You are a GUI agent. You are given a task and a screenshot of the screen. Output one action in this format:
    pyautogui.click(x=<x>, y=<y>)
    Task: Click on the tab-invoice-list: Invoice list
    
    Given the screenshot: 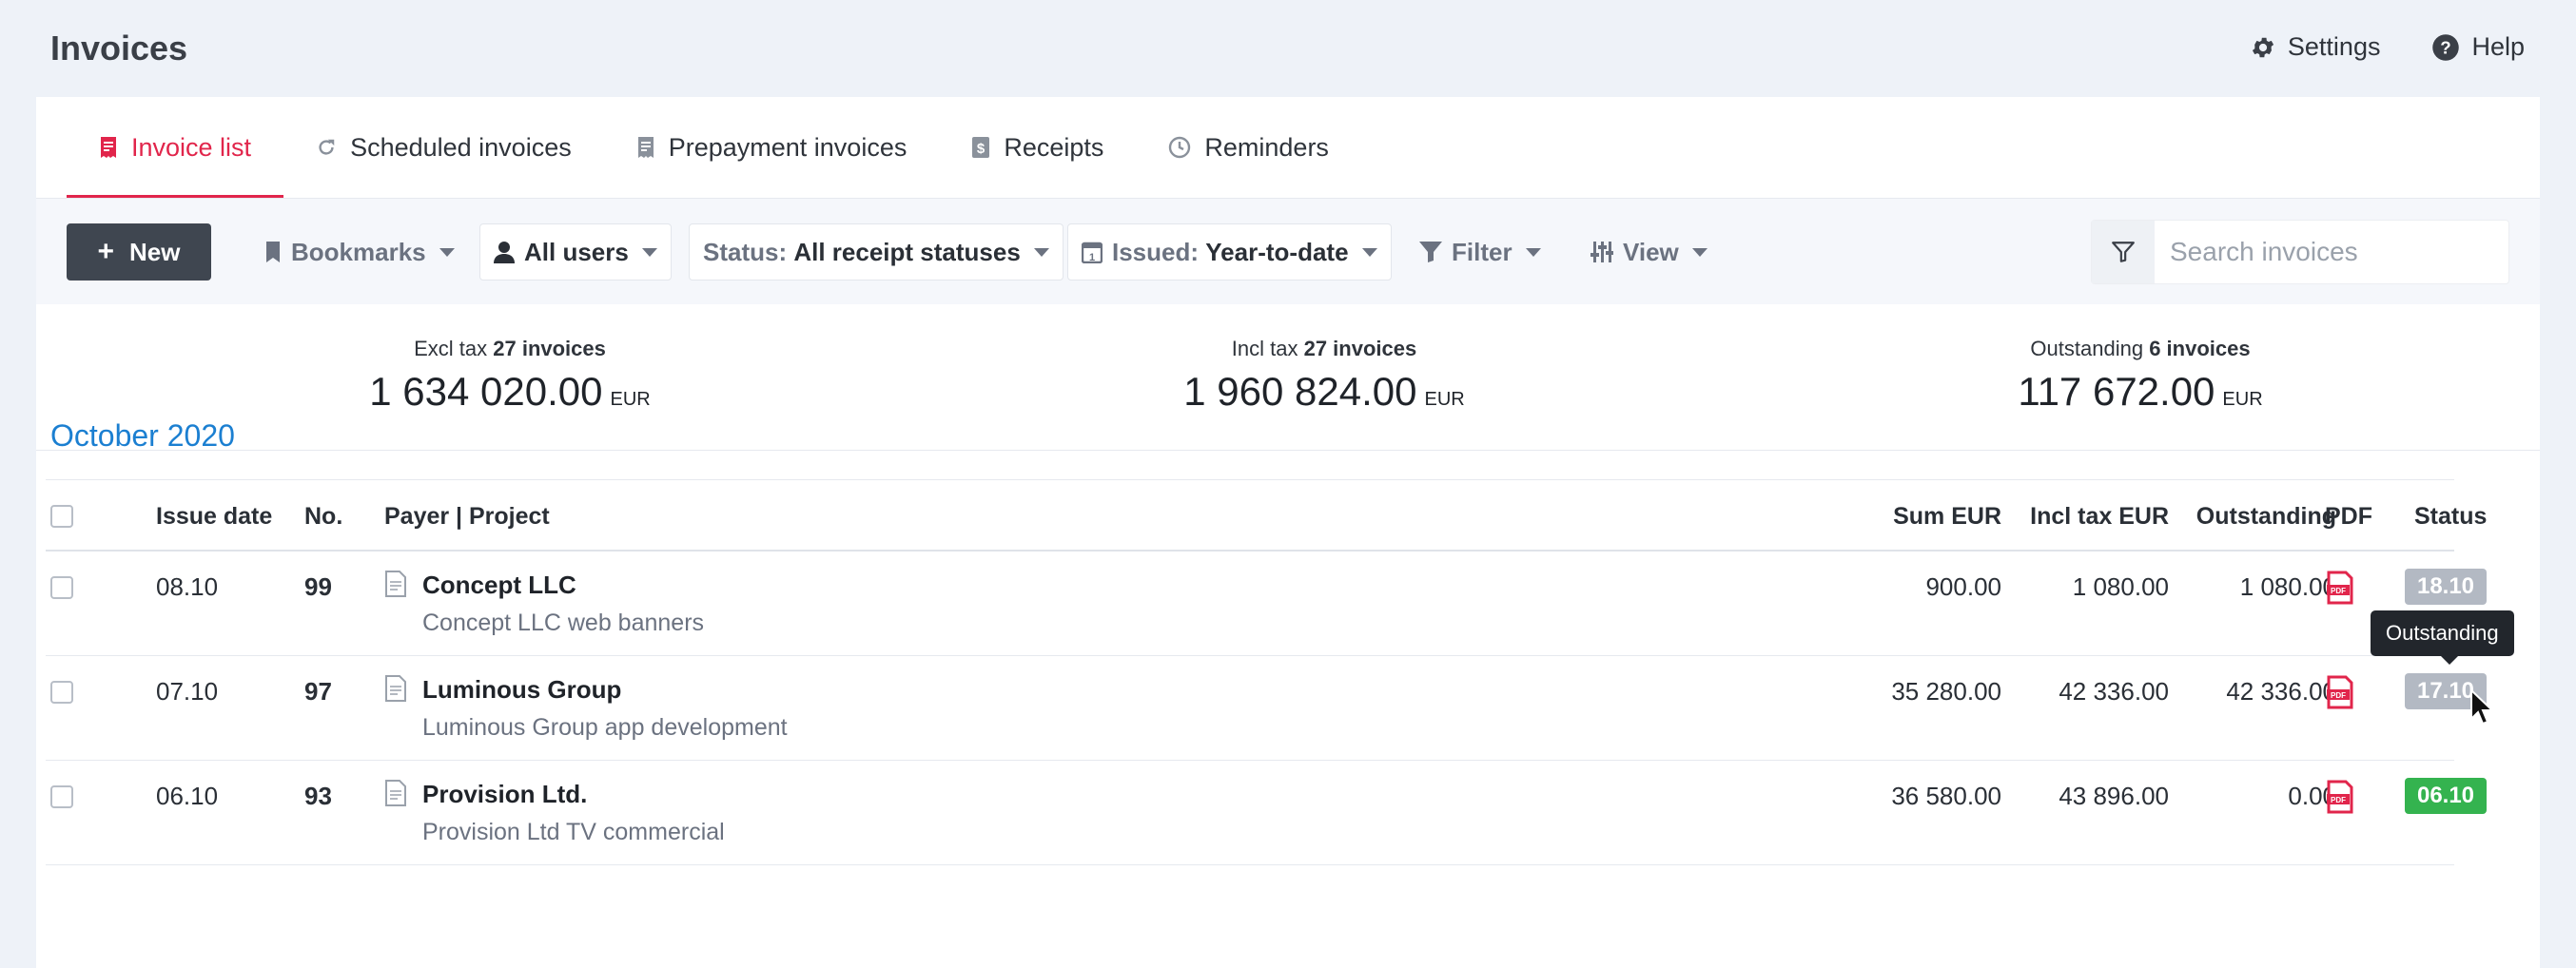 What is the action you would take?
    pyautogui.click(x=176, y=147)
    